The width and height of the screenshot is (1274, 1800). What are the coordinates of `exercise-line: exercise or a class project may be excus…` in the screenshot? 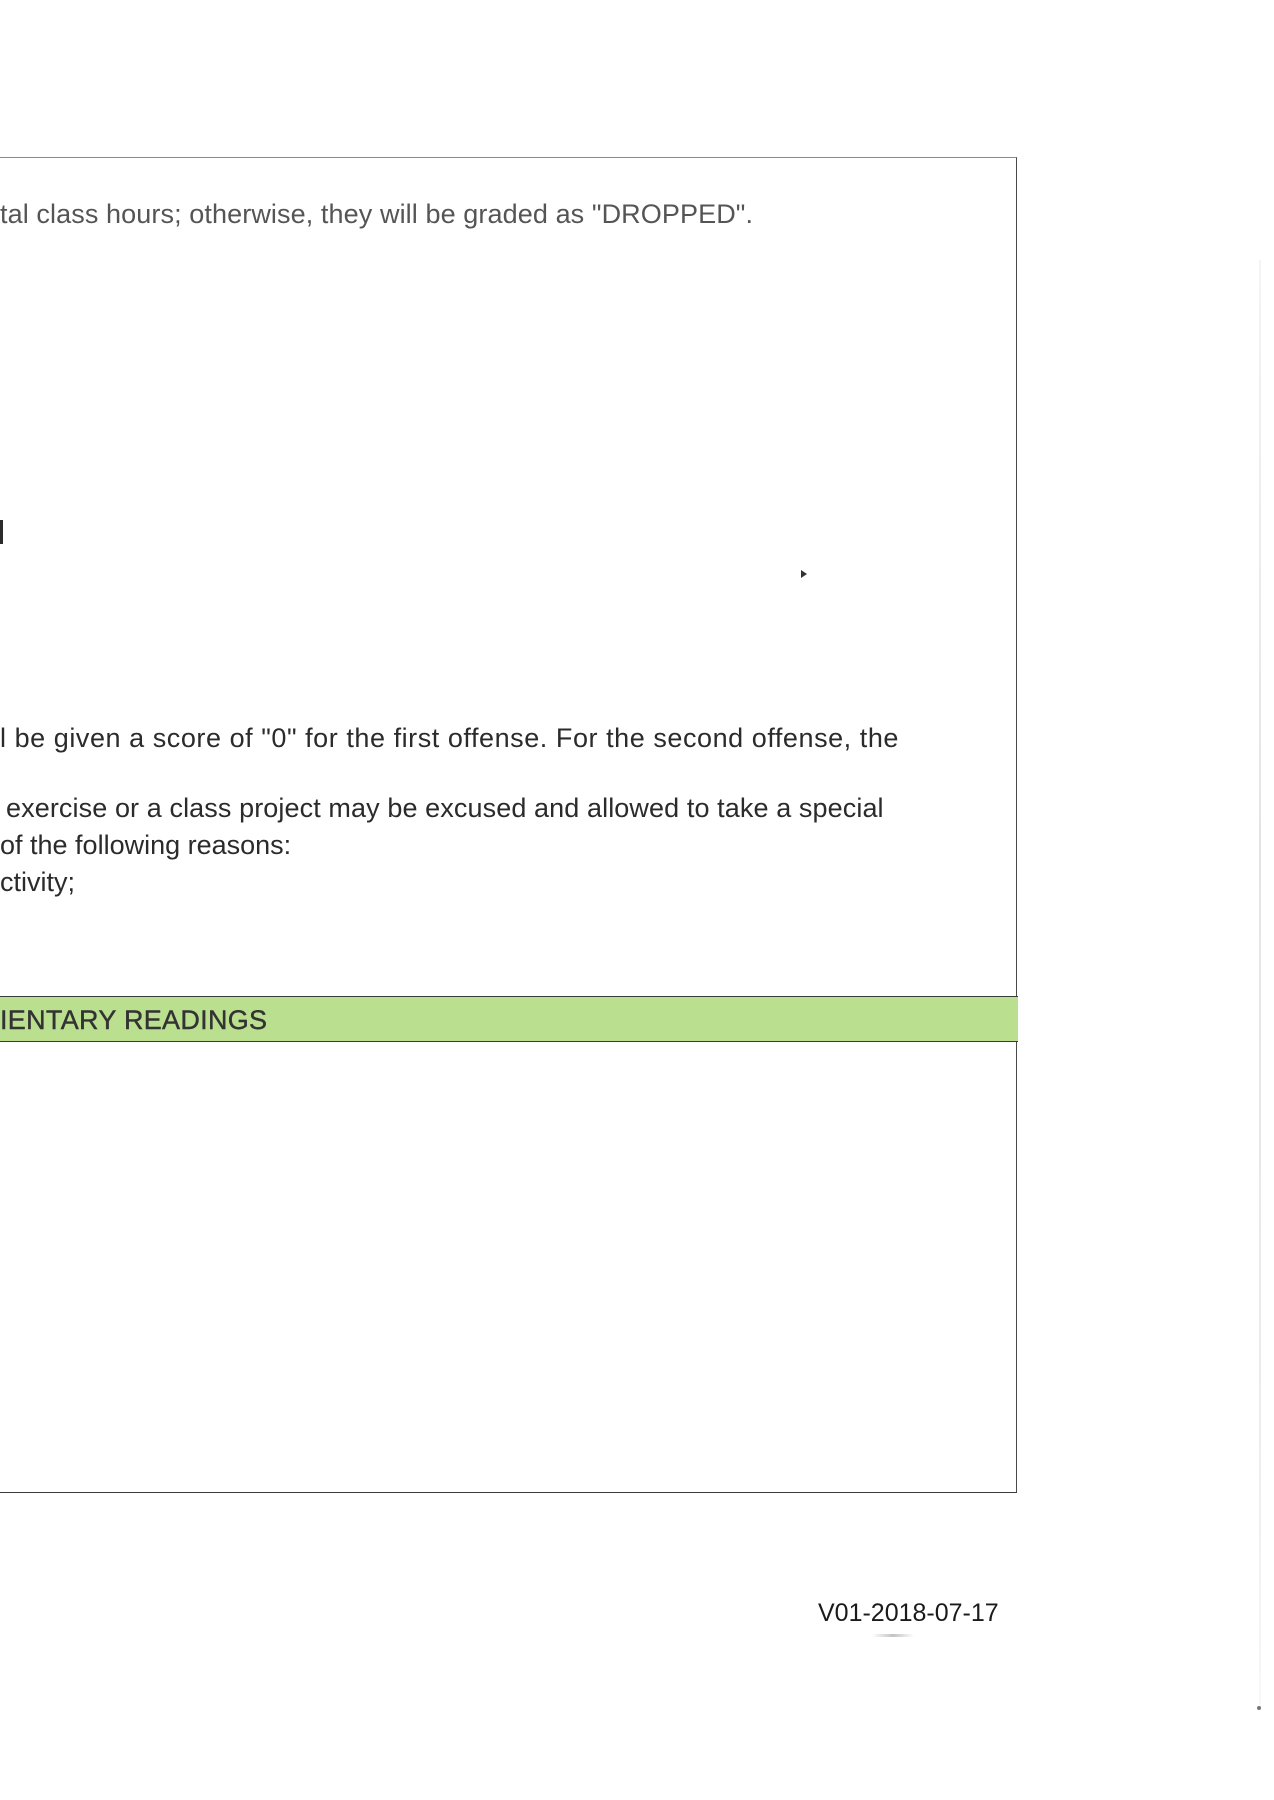 It's located at (445, 808).